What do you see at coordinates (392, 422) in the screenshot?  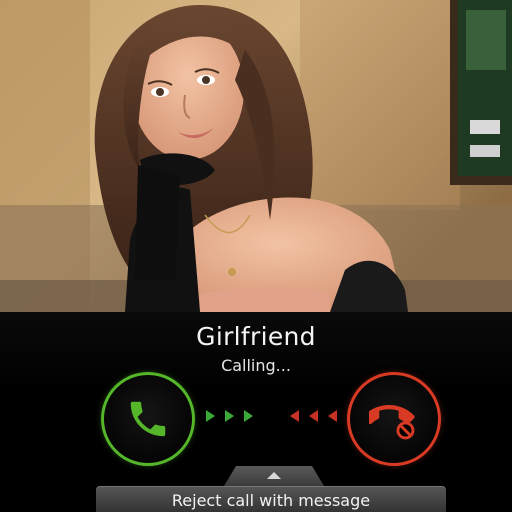 I see `phone-decline-icon` at bounding box center [392, 422].